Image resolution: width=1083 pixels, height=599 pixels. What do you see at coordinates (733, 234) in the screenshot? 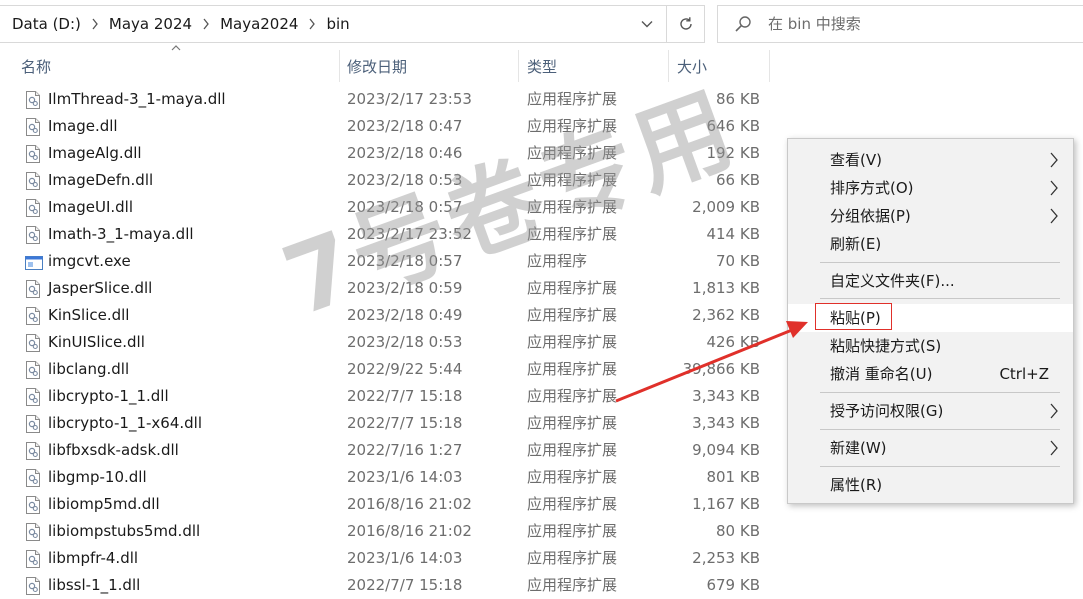
I see `file-size: 414 KB` at bounding box center [733, 234].